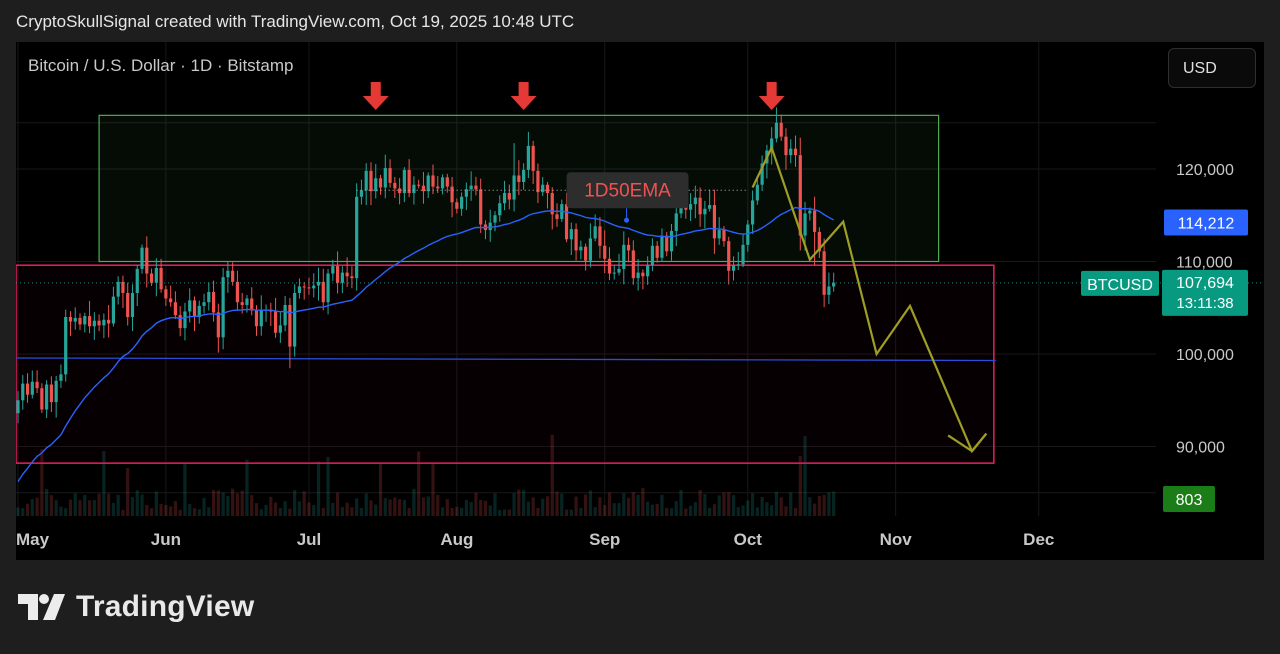 The height and width of the screenshot is (654, 1280). I want to click on countdown-label: 13:11:38, so click(1204, 303).